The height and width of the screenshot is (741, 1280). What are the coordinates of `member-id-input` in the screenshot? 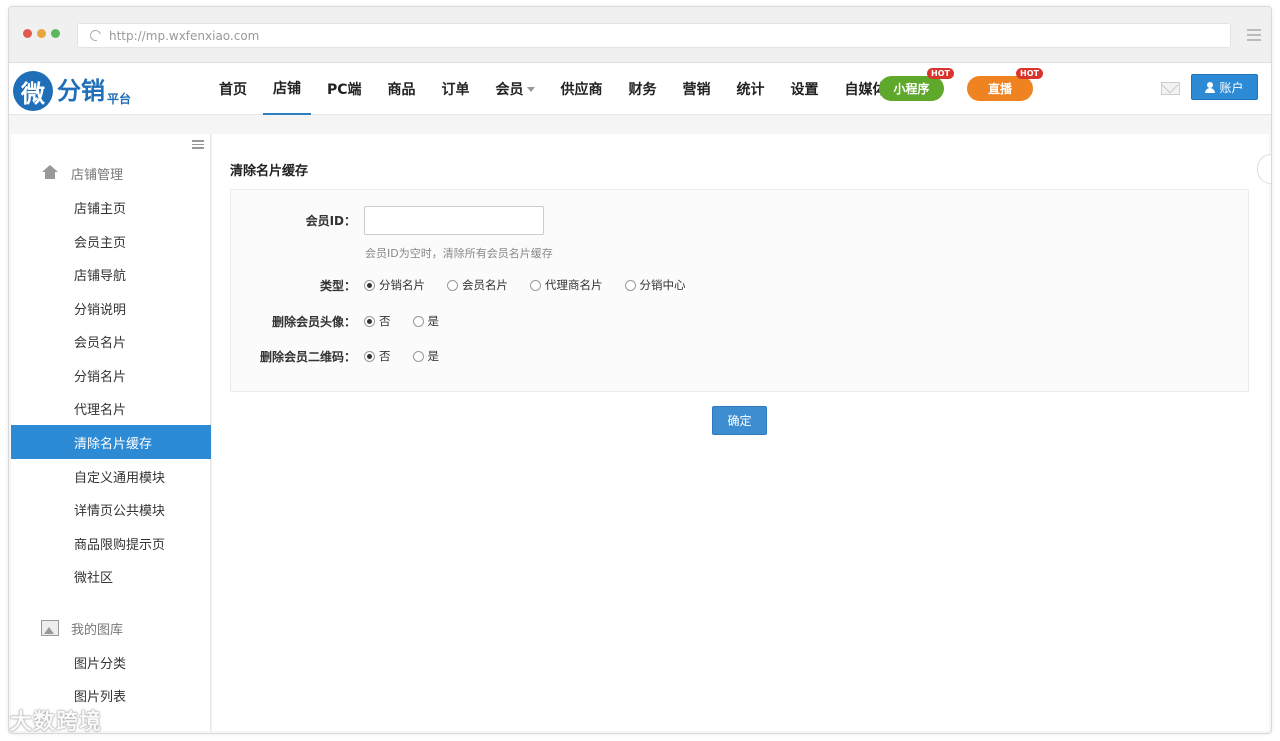 It's located at (454, 220).